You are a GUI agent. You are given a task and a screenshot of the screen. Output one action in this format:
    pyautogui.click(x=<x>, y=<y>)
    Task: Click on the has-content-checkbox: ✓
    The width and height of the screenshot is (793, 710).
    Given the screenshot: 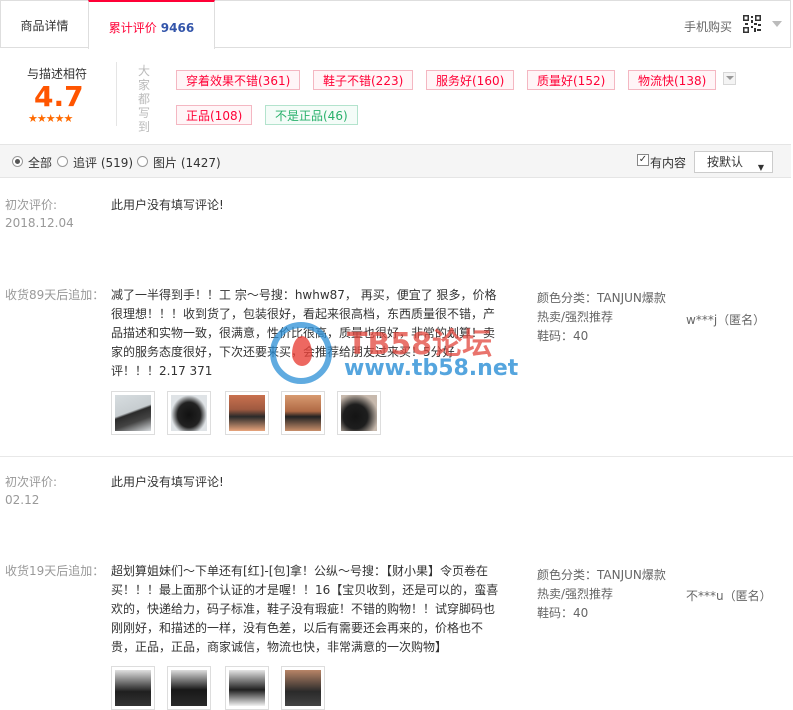 What is the action you would take?
    pyautogui.click(x=643, y=160)
    